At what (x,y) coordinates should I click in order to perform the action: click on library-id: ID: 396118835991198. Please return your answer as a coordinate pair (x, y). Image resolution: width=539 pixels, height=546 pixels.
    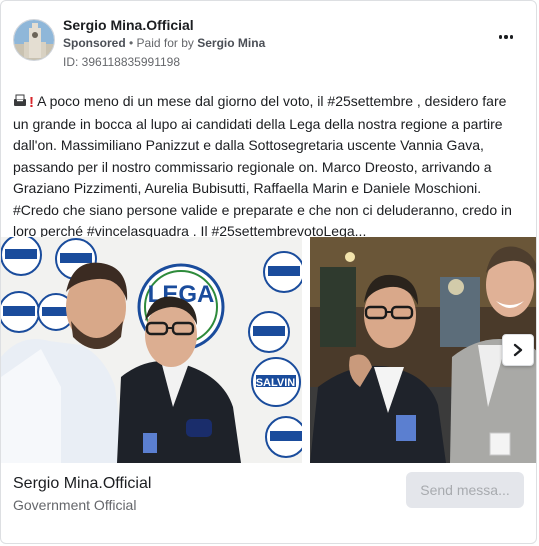
    Looking at the image, I should click on (121, 62).